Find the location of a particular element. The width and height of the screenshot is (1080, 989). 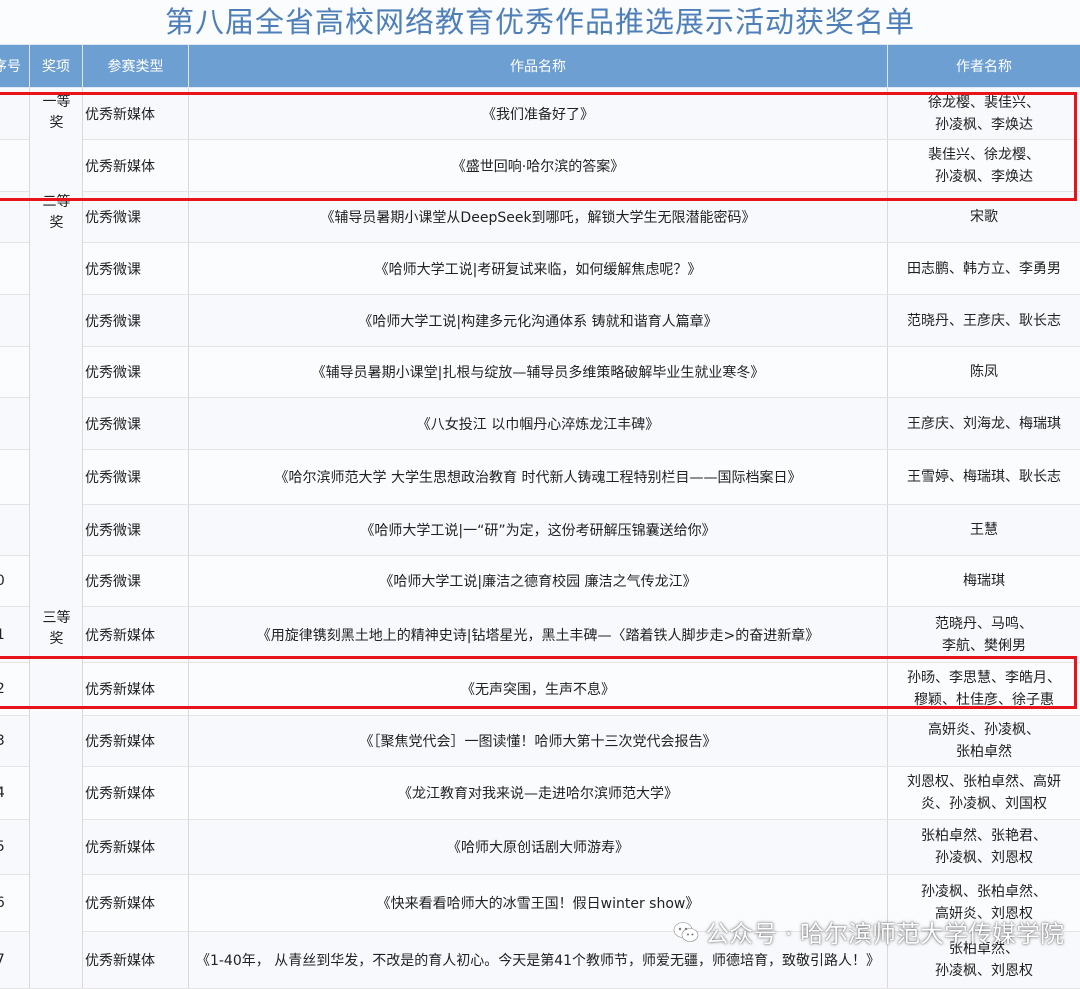

authors: 范晓丹、王彦庆、耿长志 is located at coordinates (984, 321).